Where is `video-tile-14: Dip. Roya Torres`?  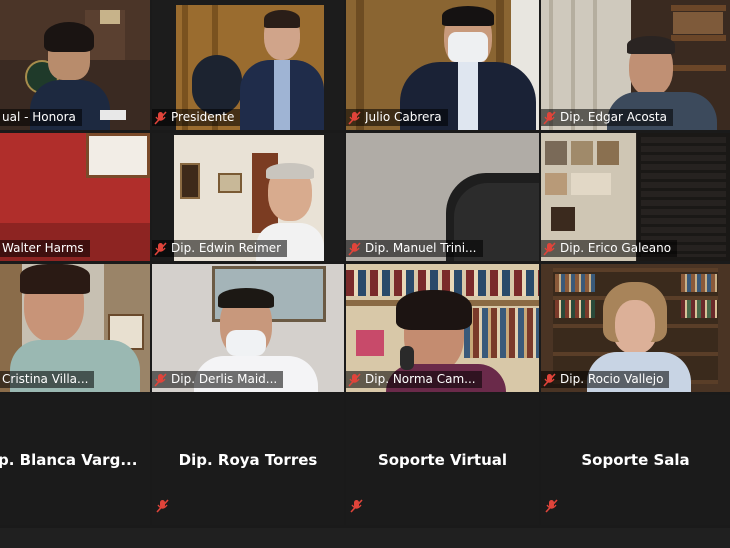
video-tile-14: Dip. Roya Torres is located at coordinates (248, 460).